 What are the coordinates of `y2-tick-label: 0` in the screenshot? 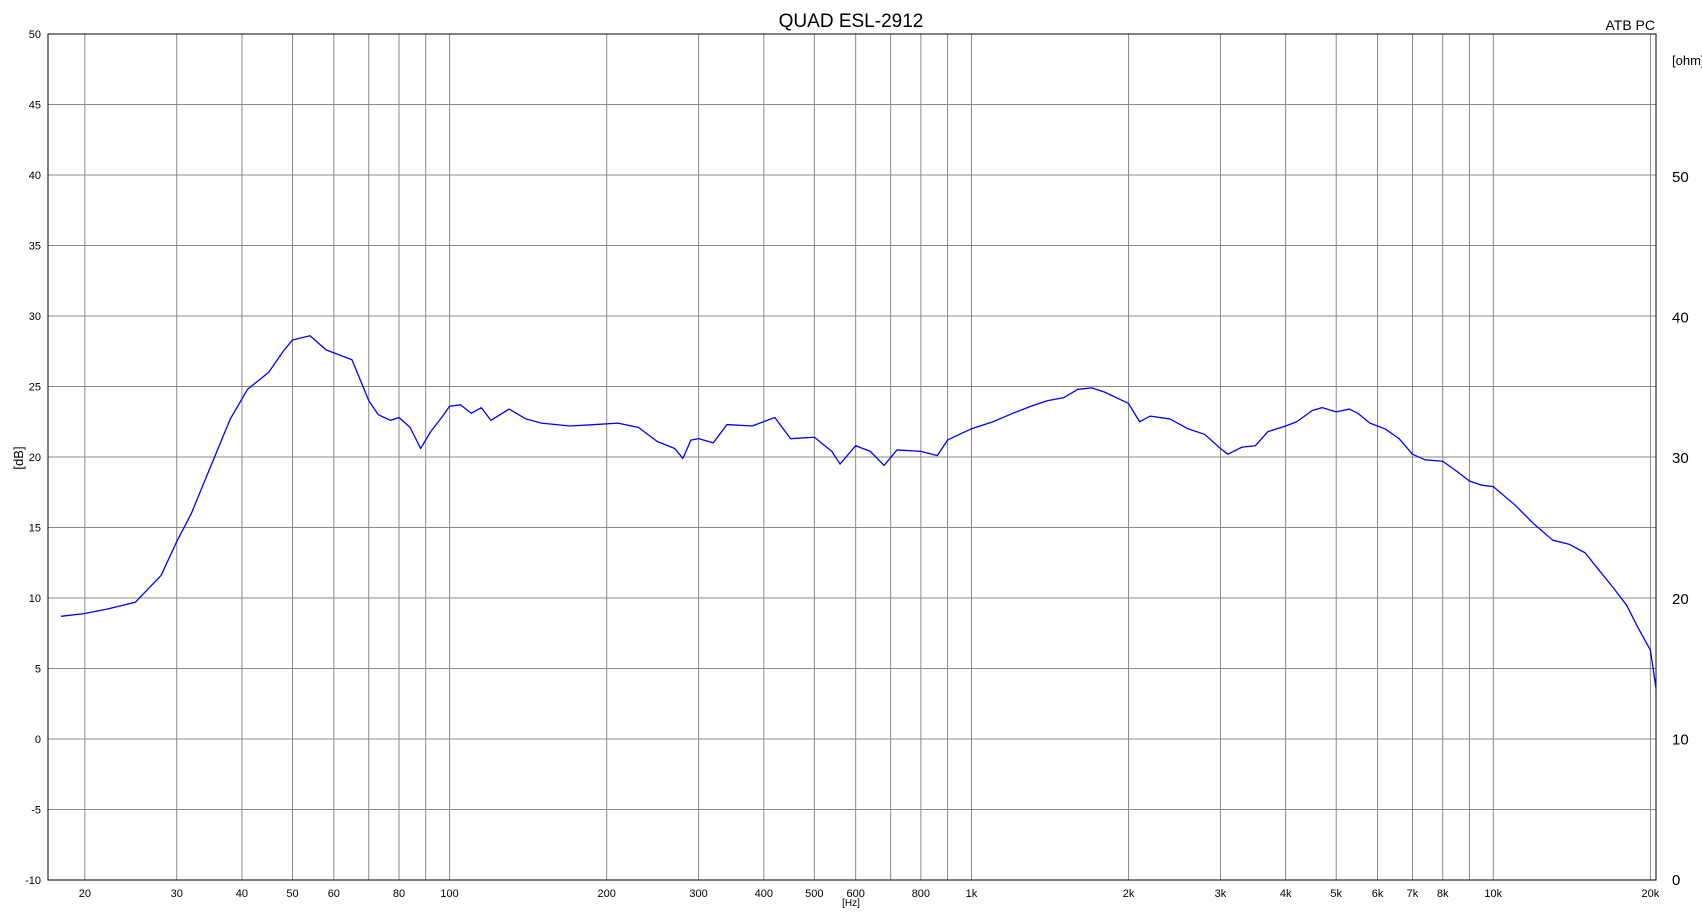 It's located at (1676, 880).